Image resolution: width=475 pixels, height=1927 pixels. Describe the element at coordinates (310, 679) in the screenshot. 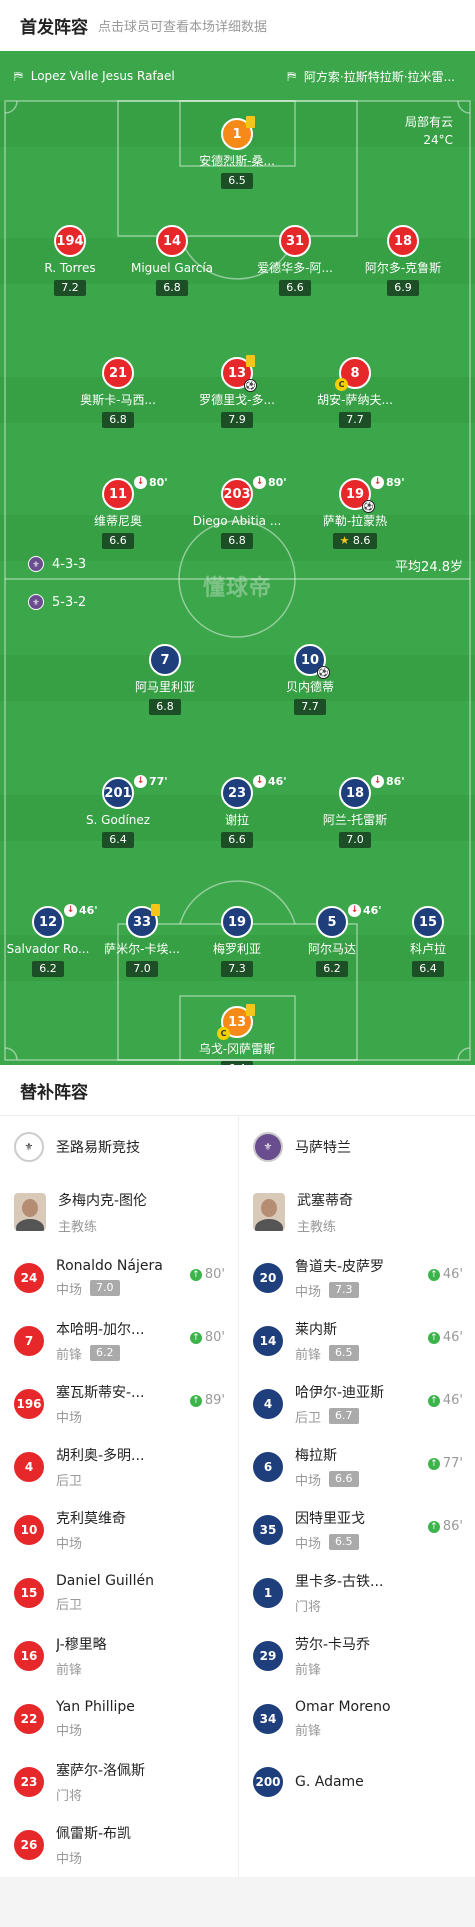

I see `away-player: 10 ⚽ 贝内德蒂 7.7` at that location.